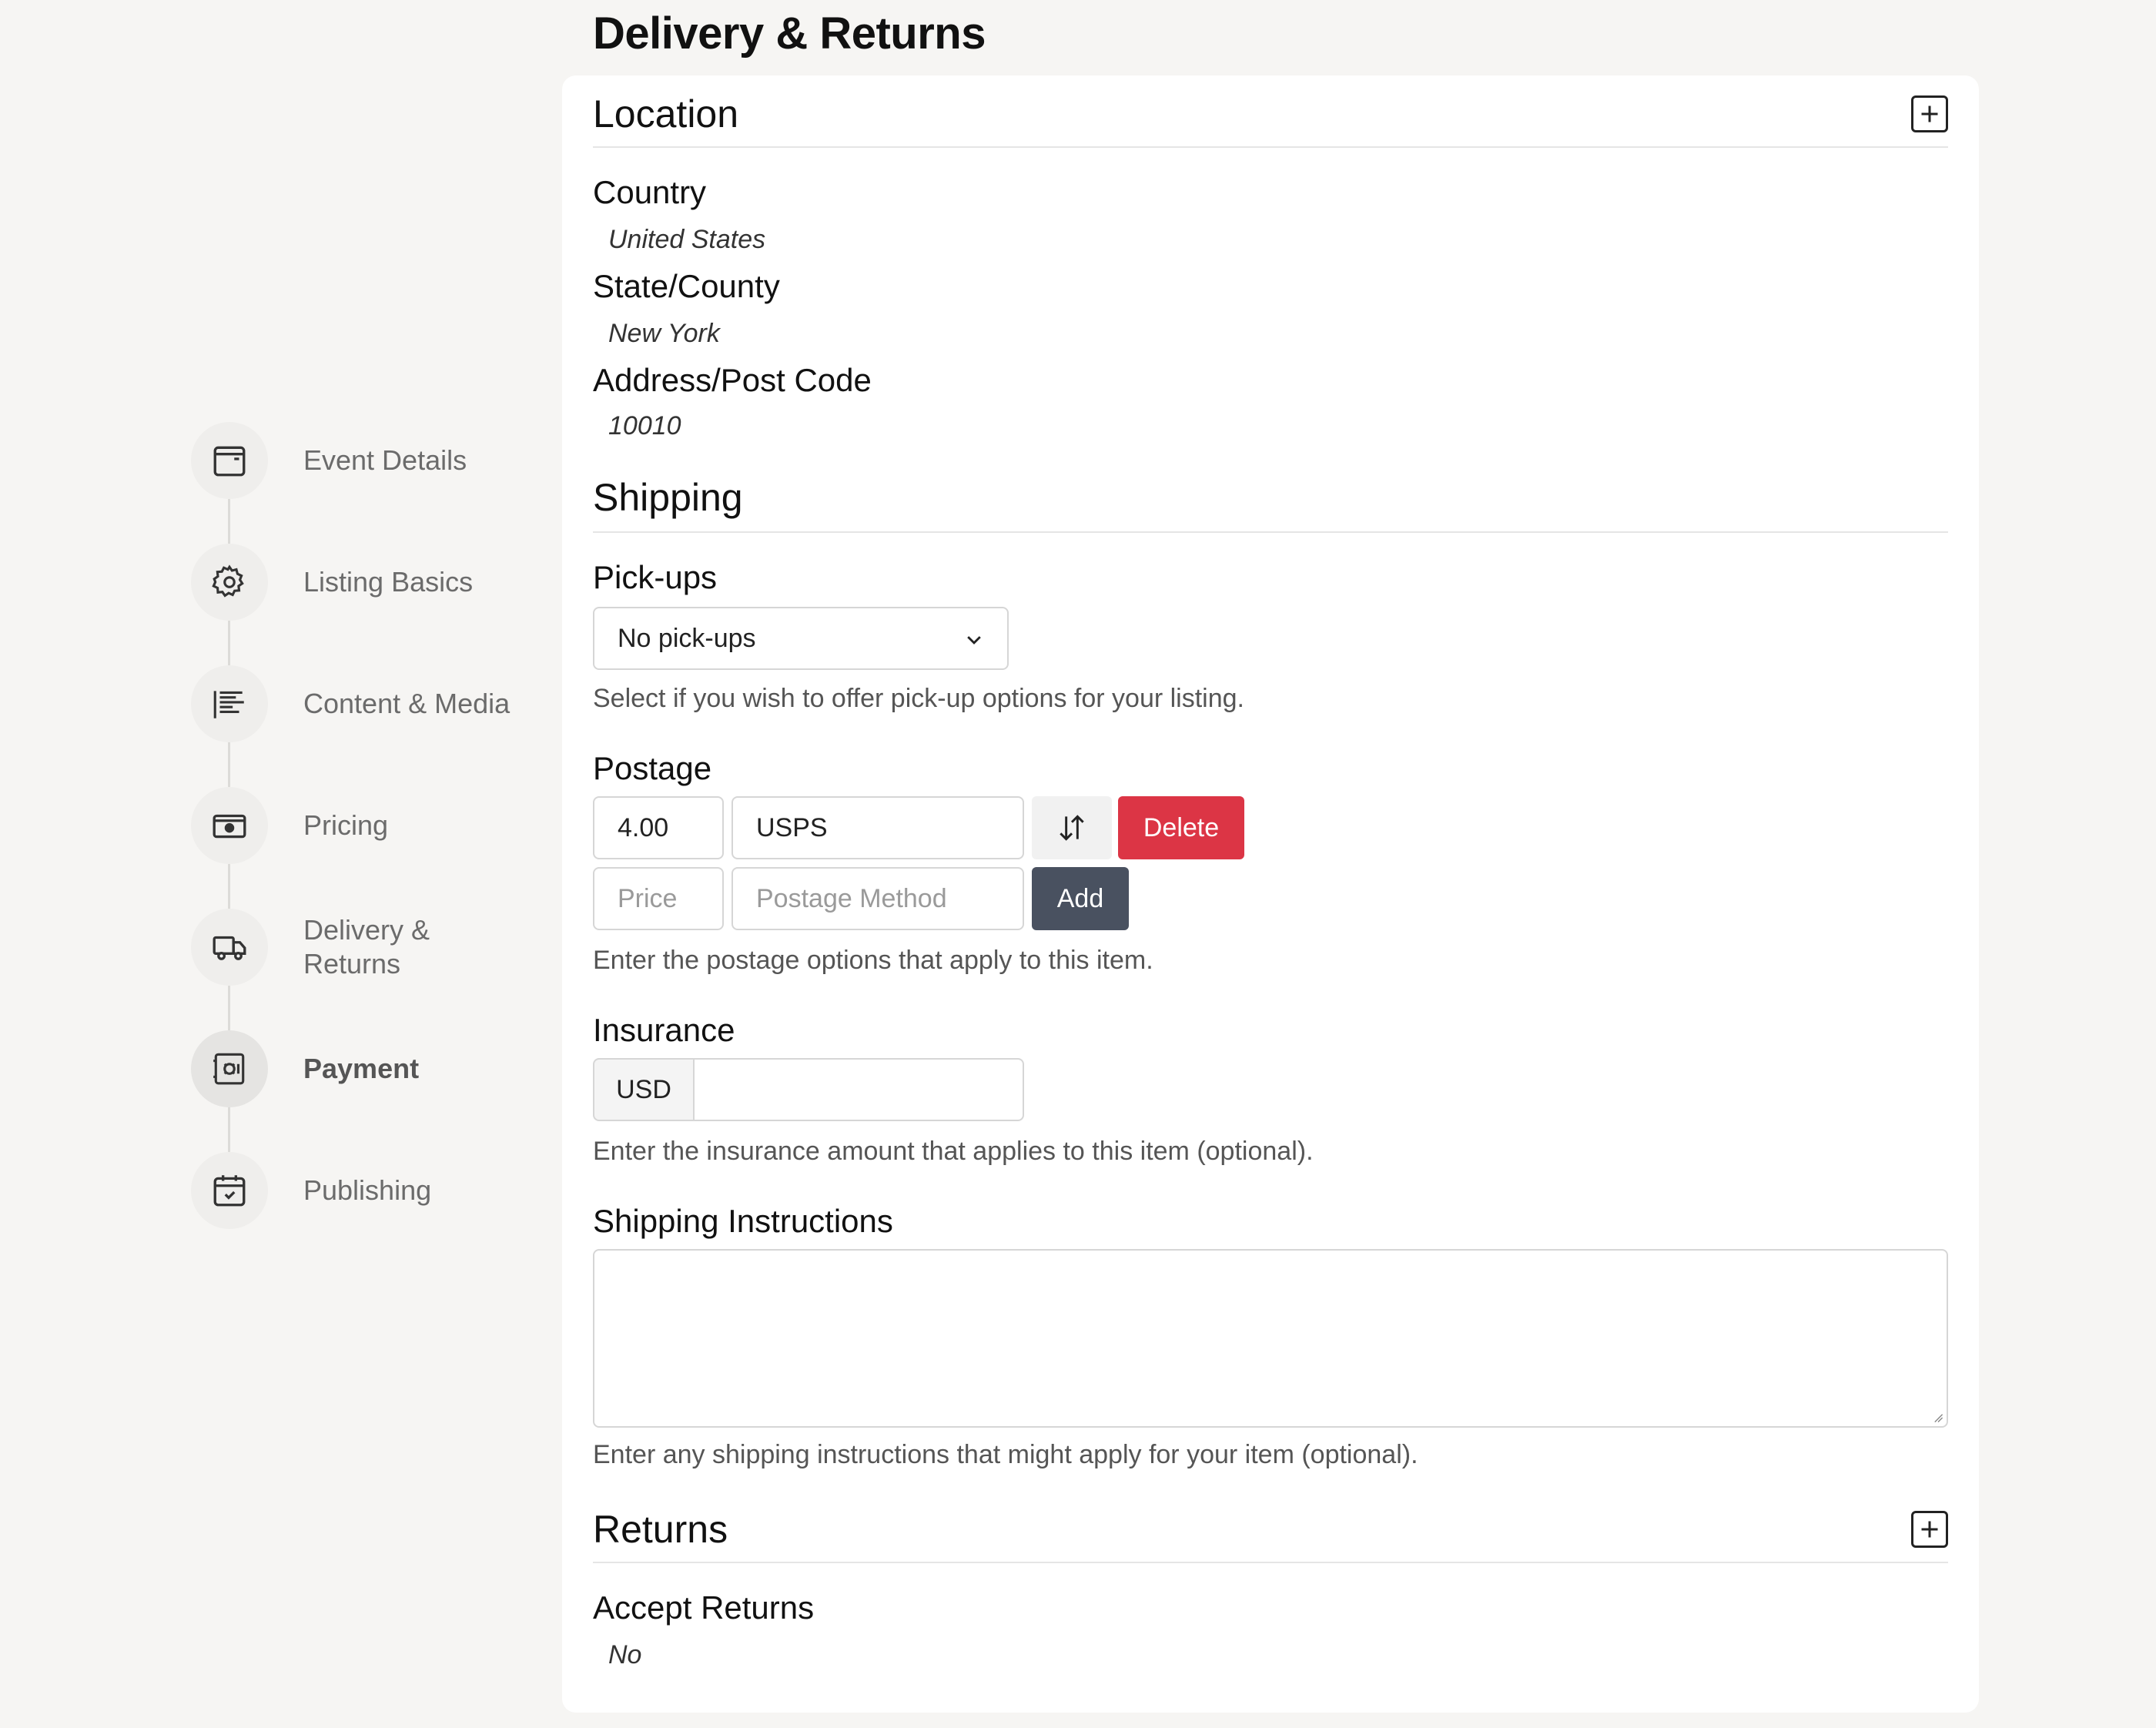  I want to click on calendar-window-icon, so click(229, 461).